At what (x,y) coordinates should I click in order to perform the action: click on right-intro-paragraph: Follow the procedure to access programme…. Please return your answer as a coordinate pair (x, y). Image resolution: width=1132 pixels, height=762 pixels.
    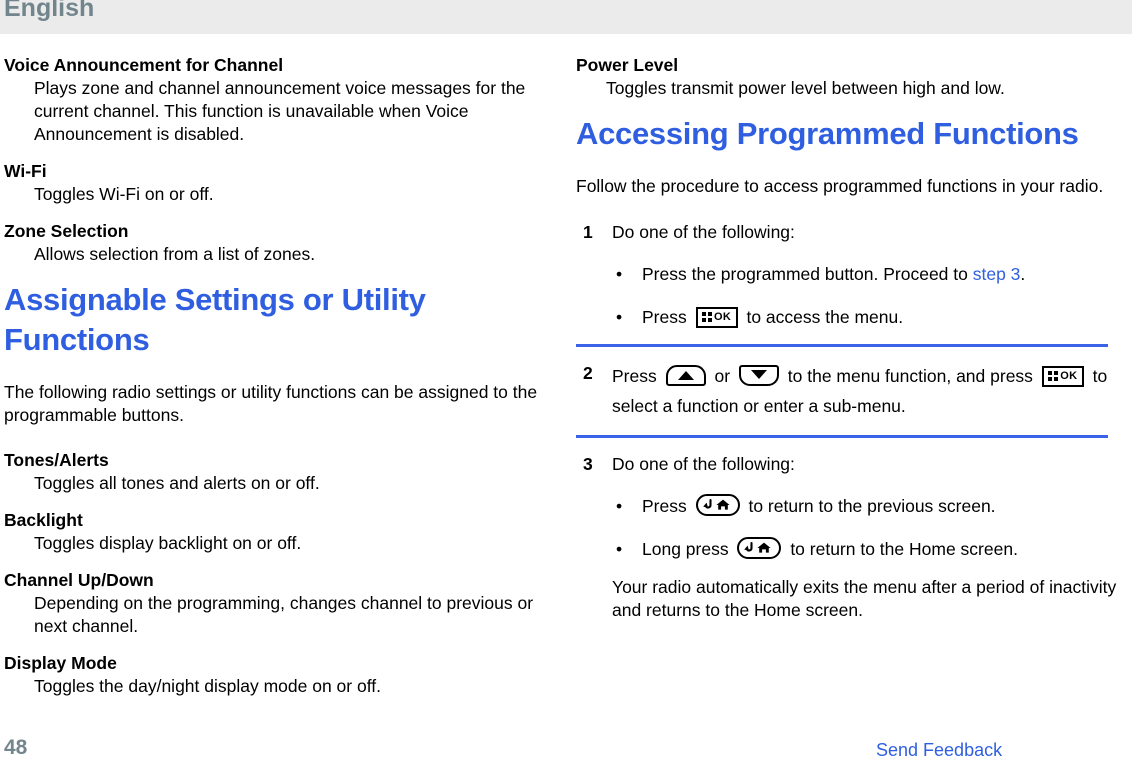
    Looking at the image, I should click on (840, 186).